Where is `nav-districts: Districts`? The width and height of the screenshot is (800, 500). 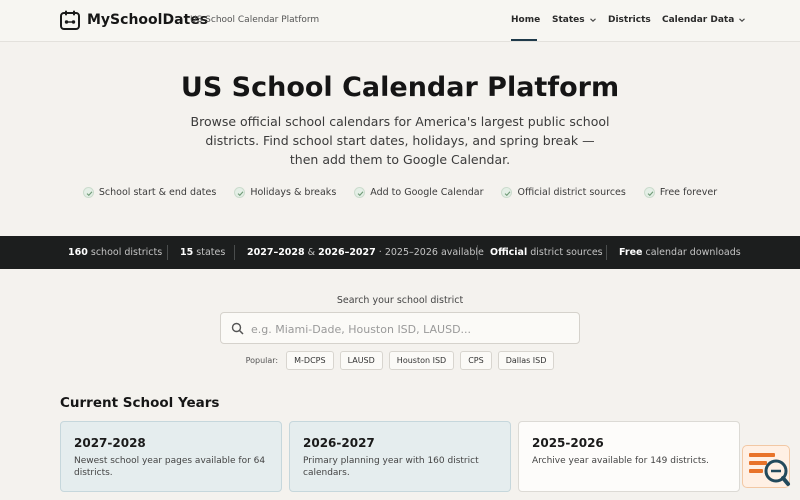 nav-districts: Districts is located at coordinates (629, 20).